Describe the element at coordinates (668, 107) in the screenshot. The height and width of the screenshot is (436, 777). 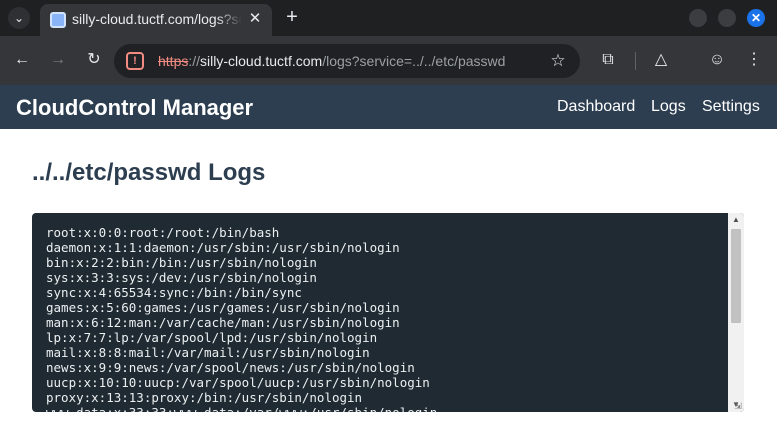
I see `nav-link-logs: Logs` at that location.